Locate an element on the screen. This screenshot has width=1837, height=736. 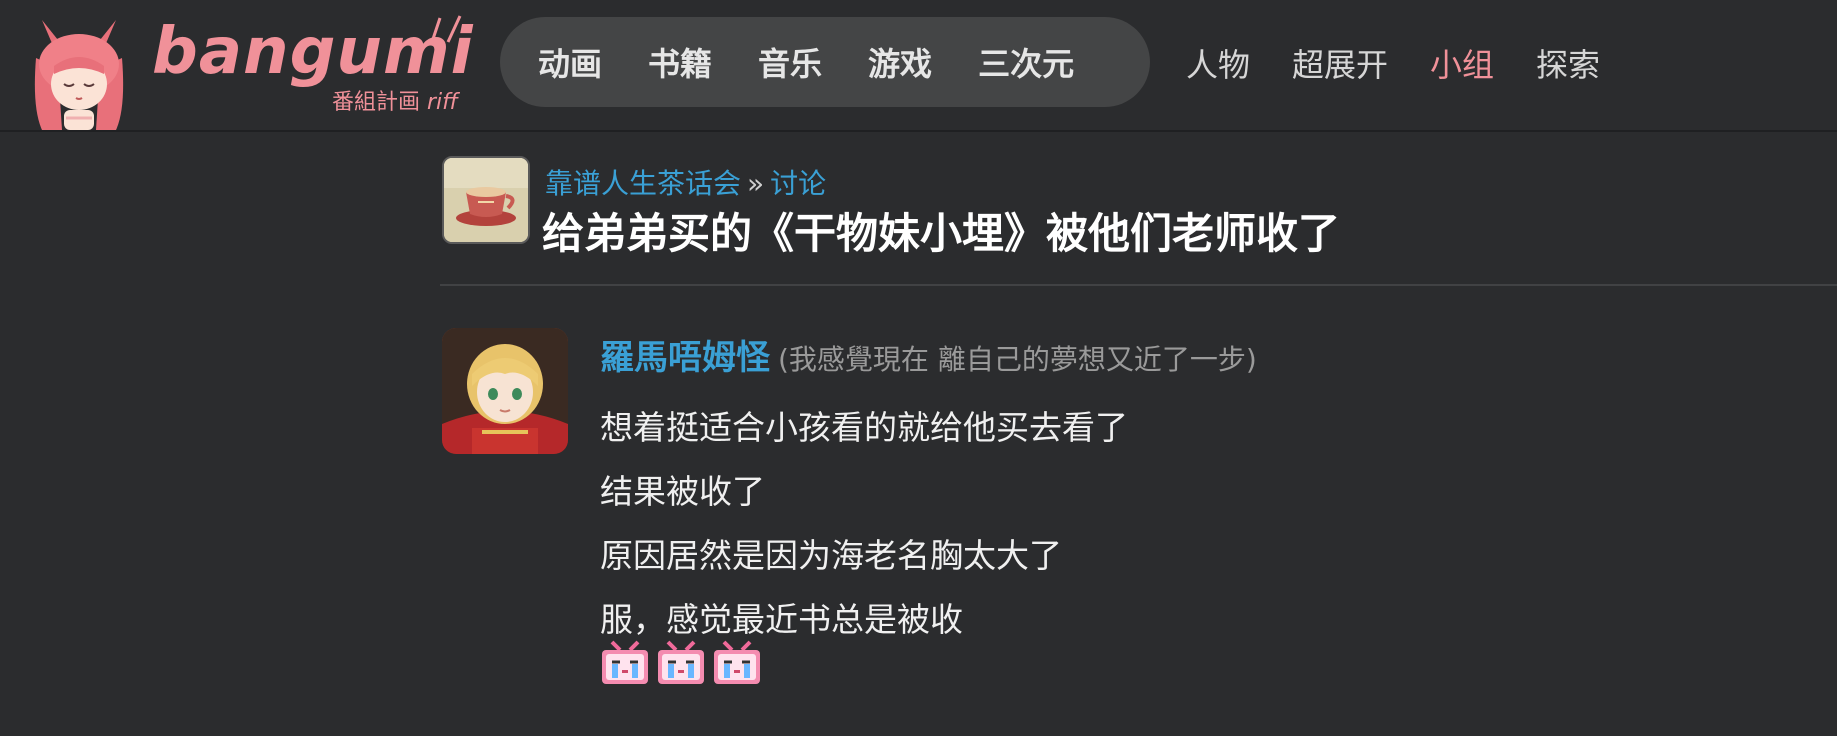
logo-subtitle-text: 番組計画 is located at coordinates (376, 102).